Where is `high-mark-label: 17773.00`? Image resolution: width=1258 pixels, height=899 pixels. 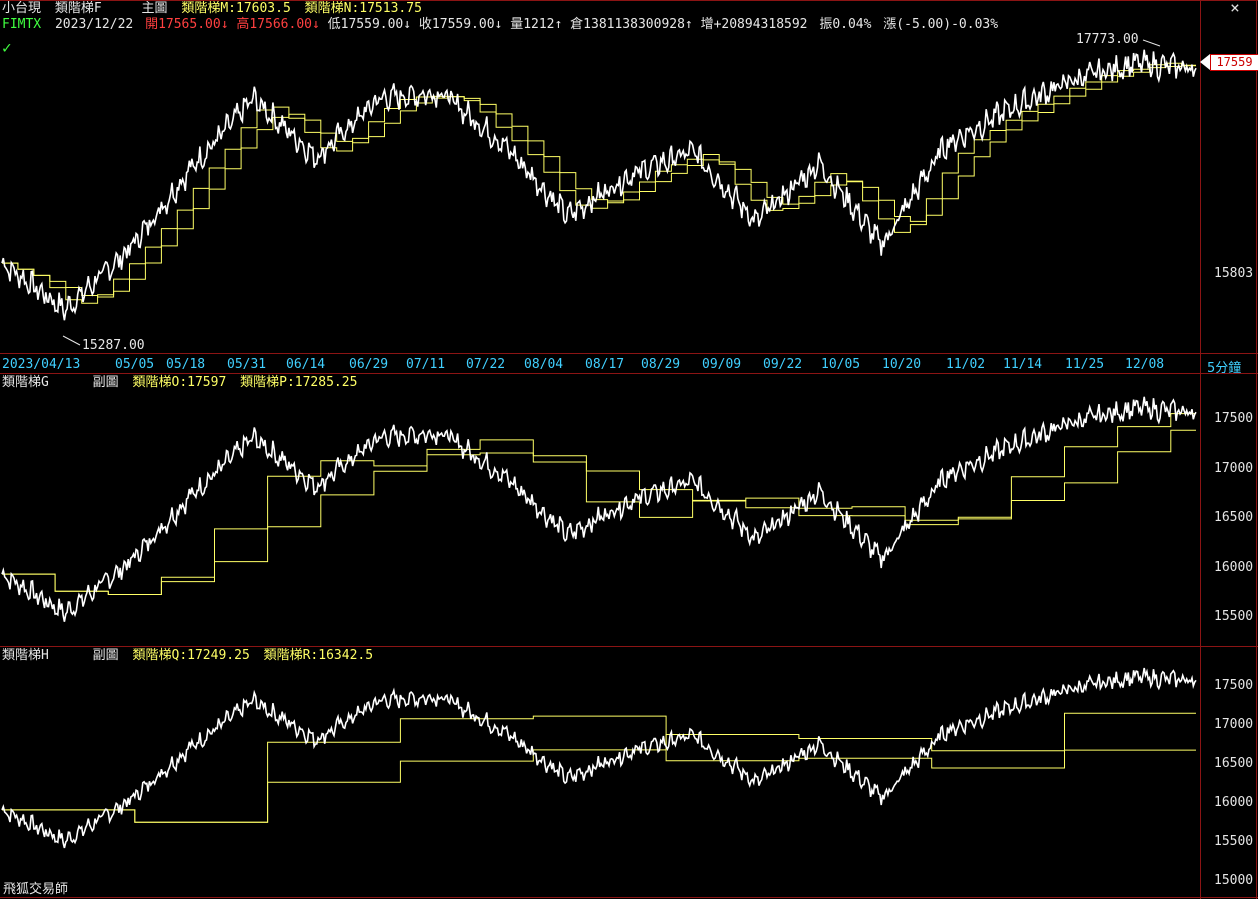
high-mark-label: 17773.00 is located at coordinates (1107, 39).